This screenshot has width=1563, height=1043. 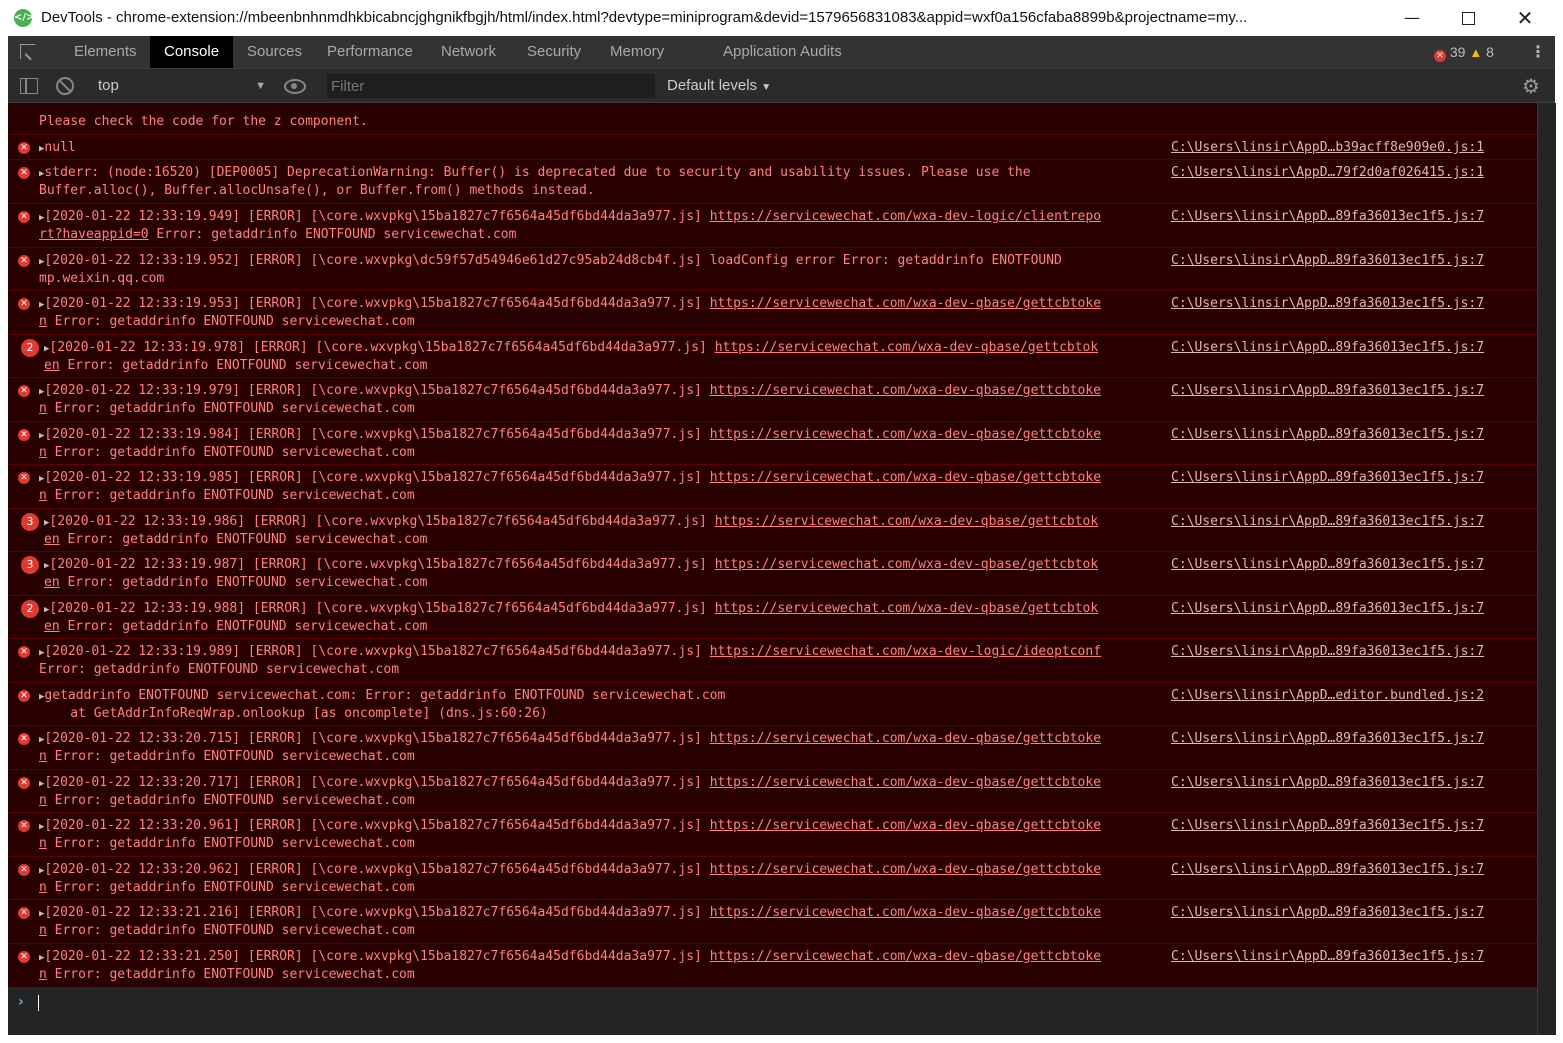 I want to click on tab-performance: Performance, so click(x=370, y=52).